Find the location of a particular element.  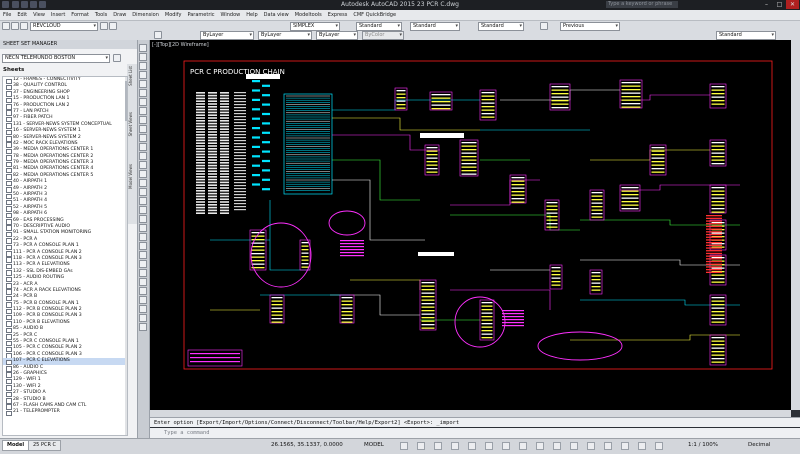

lock-icon is located at coordinates (625, 446).